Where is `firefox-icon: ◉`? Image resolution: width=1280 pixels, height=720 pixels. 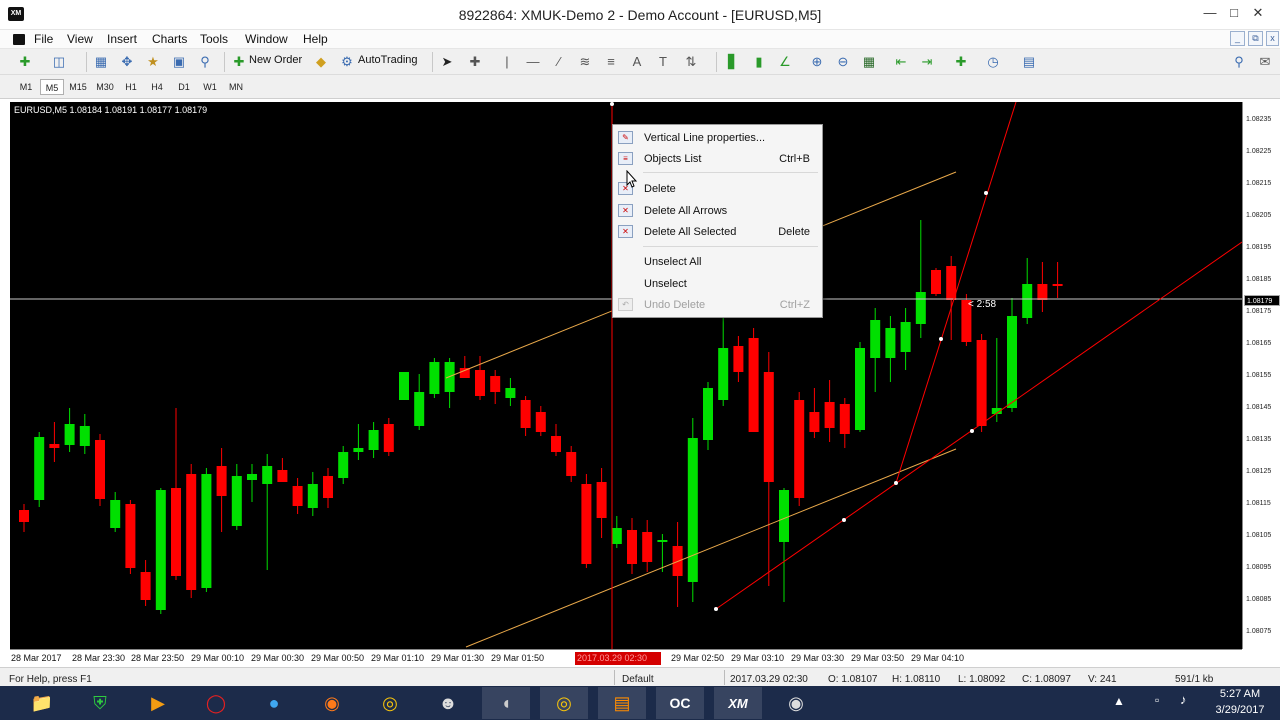 firefox-icon: ◉ is located at coordinates (332, 703).